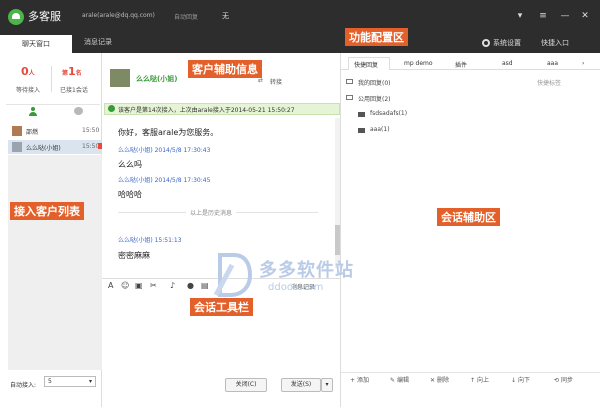  I want to click on app-title: 多客服, so click(44, 16).